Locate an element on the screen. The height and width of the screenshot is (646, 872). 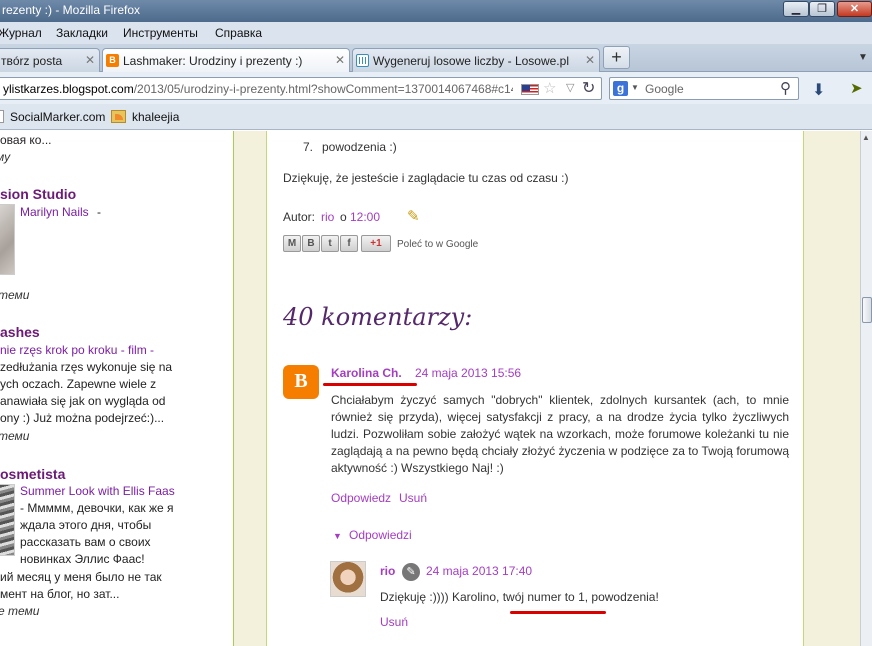
sidebar-post-link: Summer Look with Ellis Faas is located at coordinates (97, 491).